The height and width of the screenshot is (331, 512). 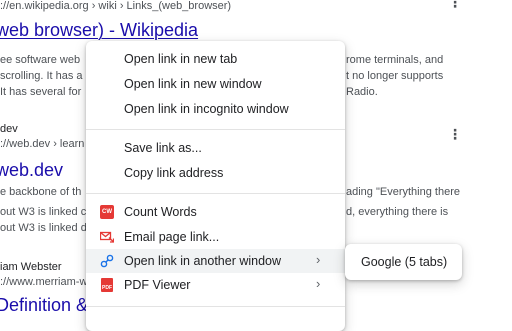 I want to click on menu-item-label: Copy link address, so click(x=174, y=173).